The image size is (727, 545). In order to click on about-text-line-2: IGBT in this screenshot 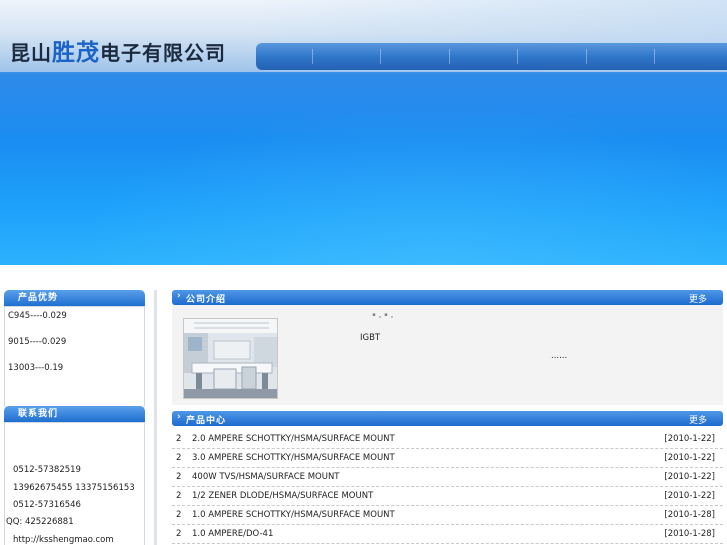, I will do `click(370, 338)`.